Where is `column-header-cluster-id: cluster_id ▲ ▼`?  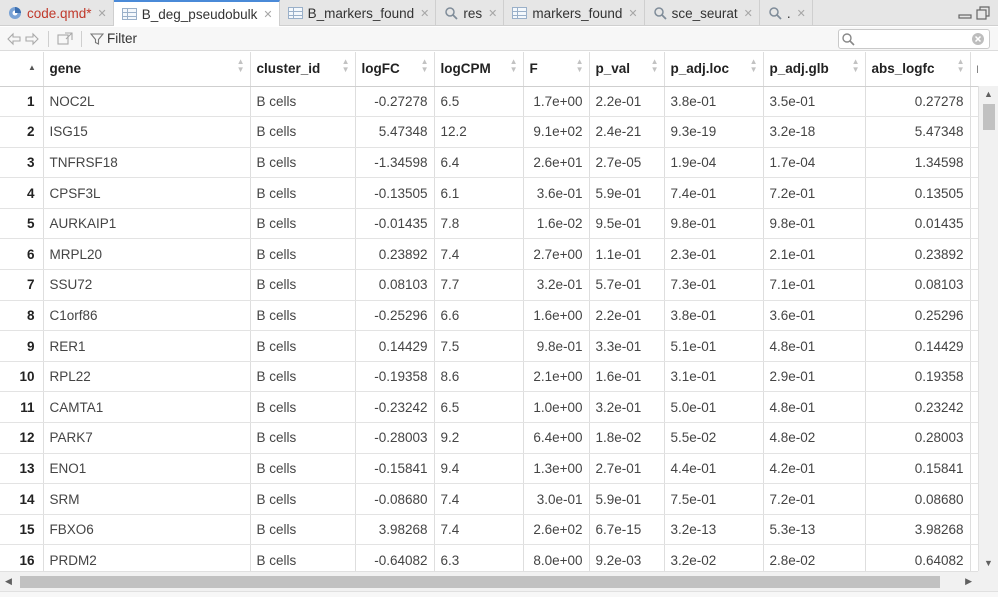 column-header-cluster-id: cluster_id ▲ ▼ is located at coordinates (303, 69).